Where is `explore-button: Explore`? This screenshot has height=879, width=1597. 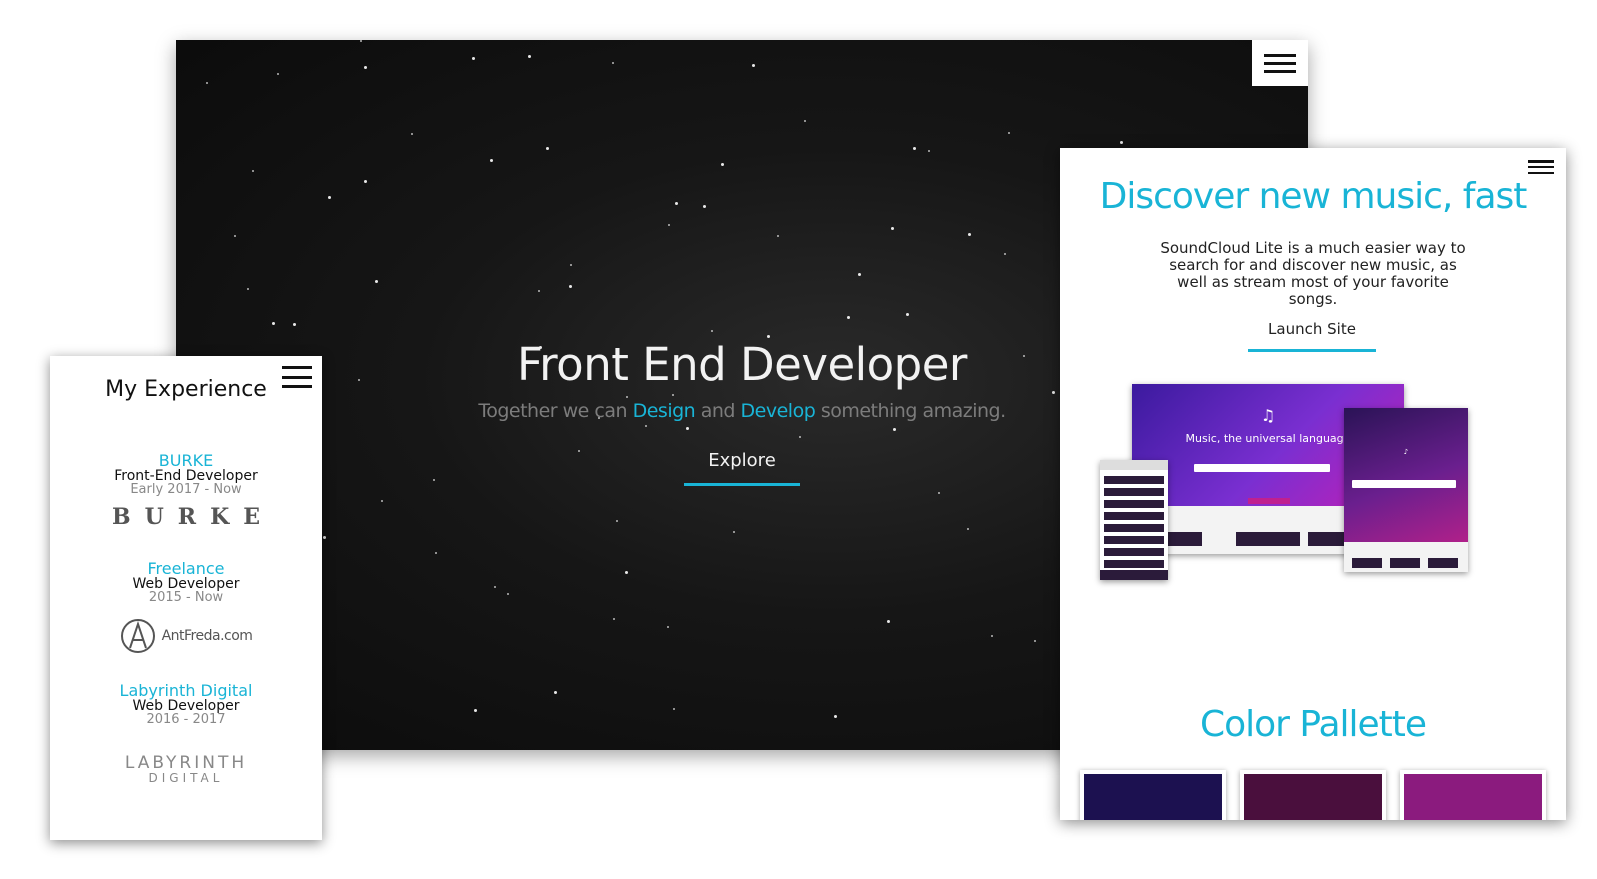
explore-button: Explore is located at coordinates (742, 468).